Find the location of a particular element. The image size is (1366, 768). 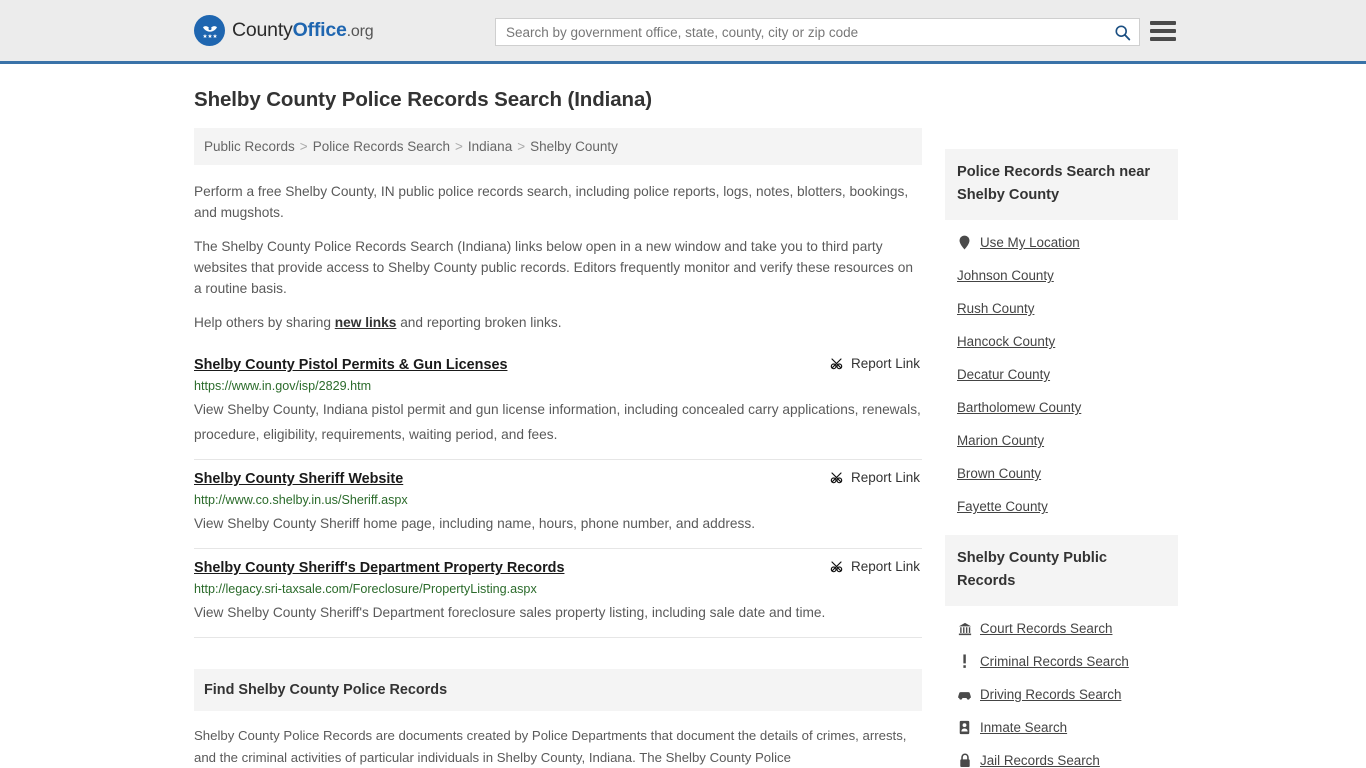

hamburger-menu-icon is located at coordinates (1163, 23).